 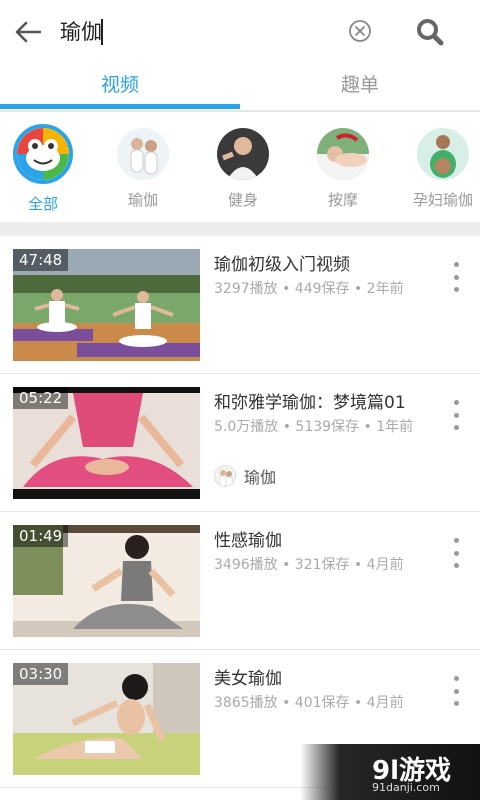 I want to click on duration-badge: 05:22, so click(x=41, y=398).